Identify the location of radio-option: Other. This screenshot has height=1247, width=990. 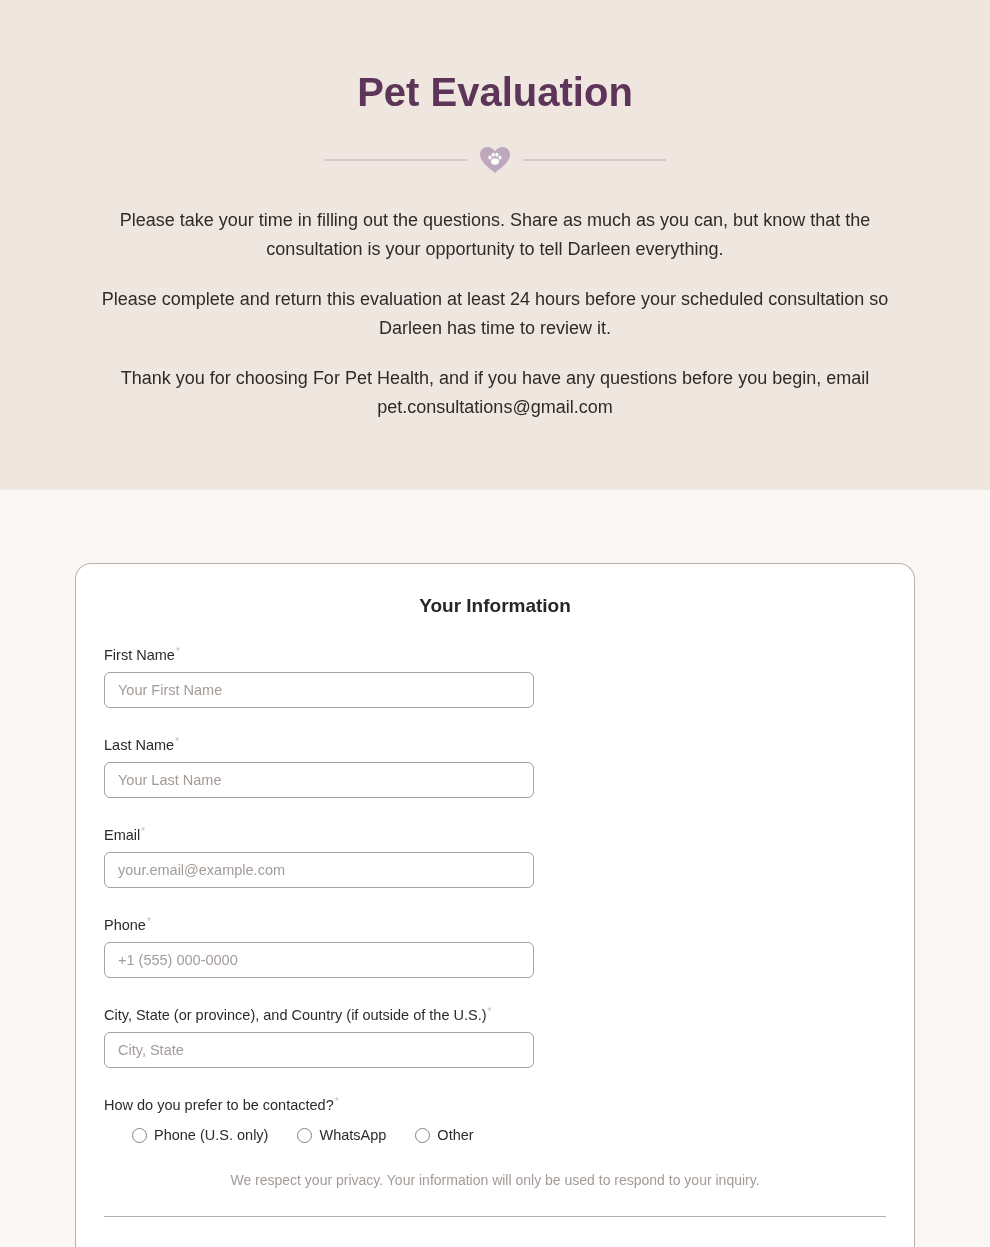
(444, 1135).